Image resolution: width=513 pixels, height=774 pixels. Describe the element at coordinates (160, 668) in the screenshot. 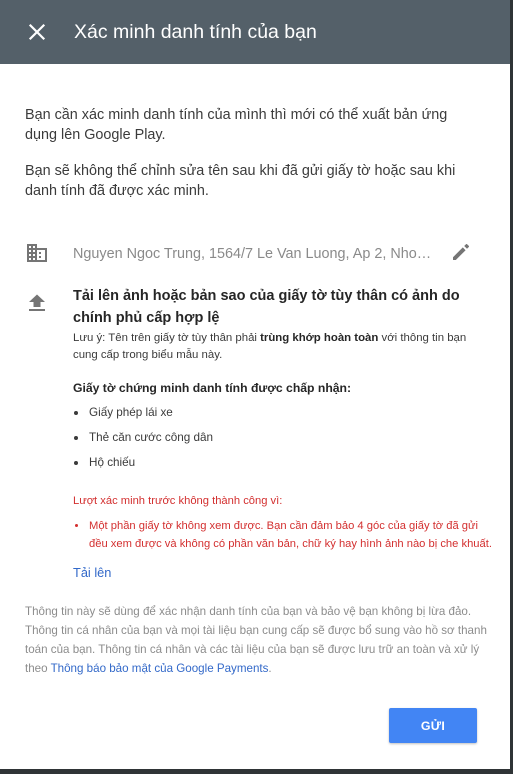

I see `privacy-notice-link: Thông báo bảo mật của Google Payments` at that location.